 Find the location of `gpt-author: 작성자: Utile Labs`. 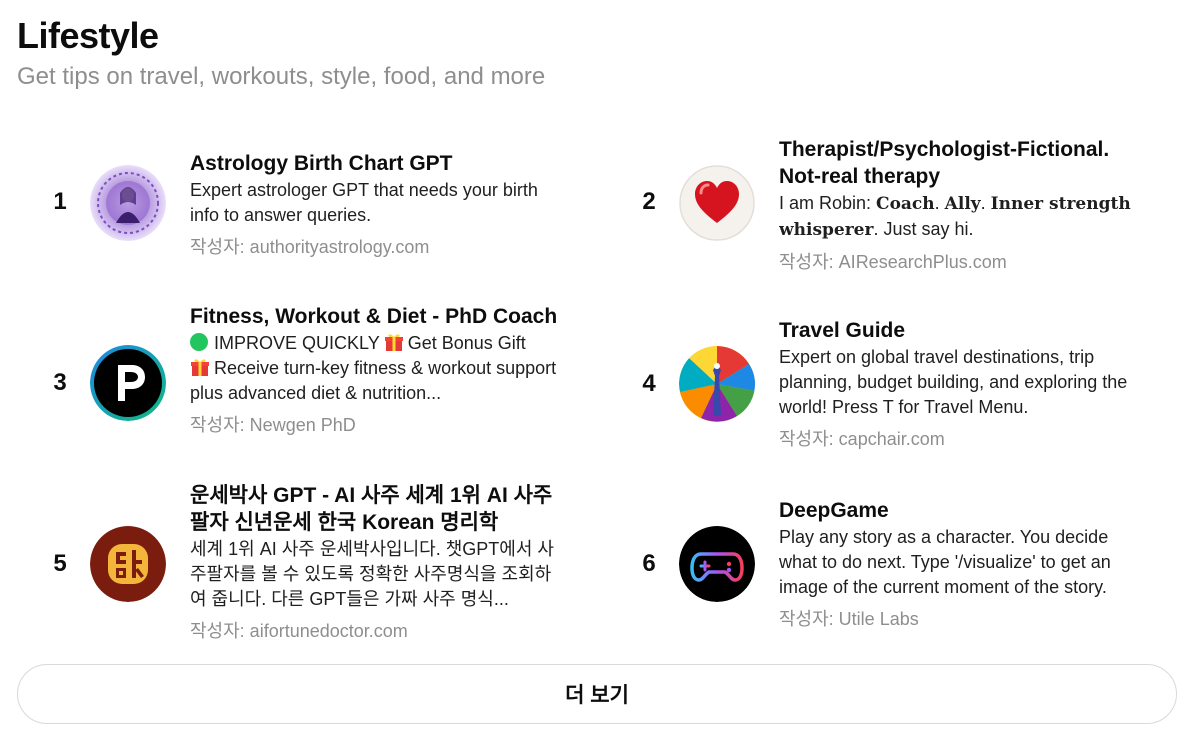

gpt-author: 작성자: Utile Labs is located at coordinates (849, 619).